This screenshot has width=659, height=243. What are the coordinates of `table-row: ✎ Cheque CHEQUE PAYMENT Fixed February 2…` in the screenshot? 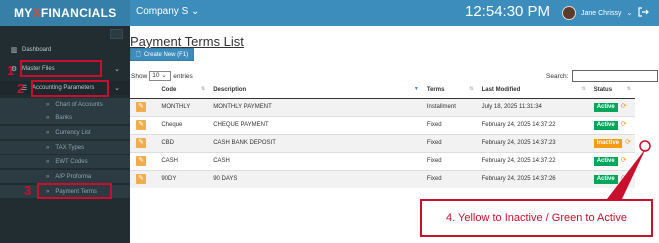 It's located at (382, 124).